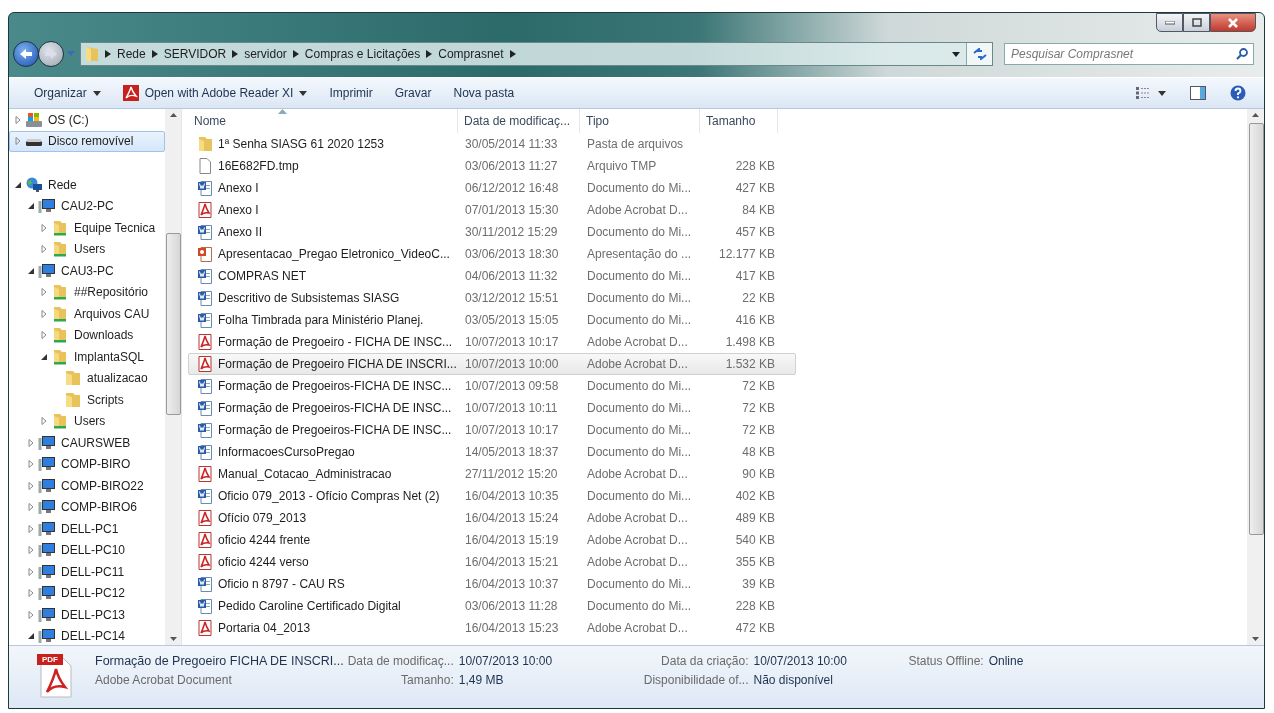  Describe the element at coordinates (87, 314) in the screenshot. I see `tree-item: Arquivos CAU` at that location.